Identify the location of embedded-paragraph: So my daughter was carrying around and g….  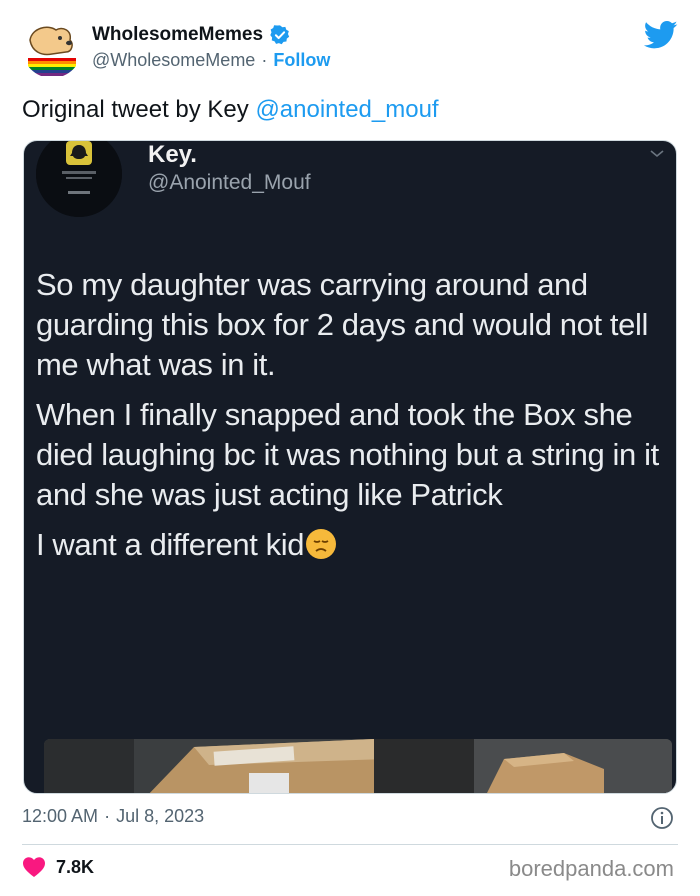
(342, 324).